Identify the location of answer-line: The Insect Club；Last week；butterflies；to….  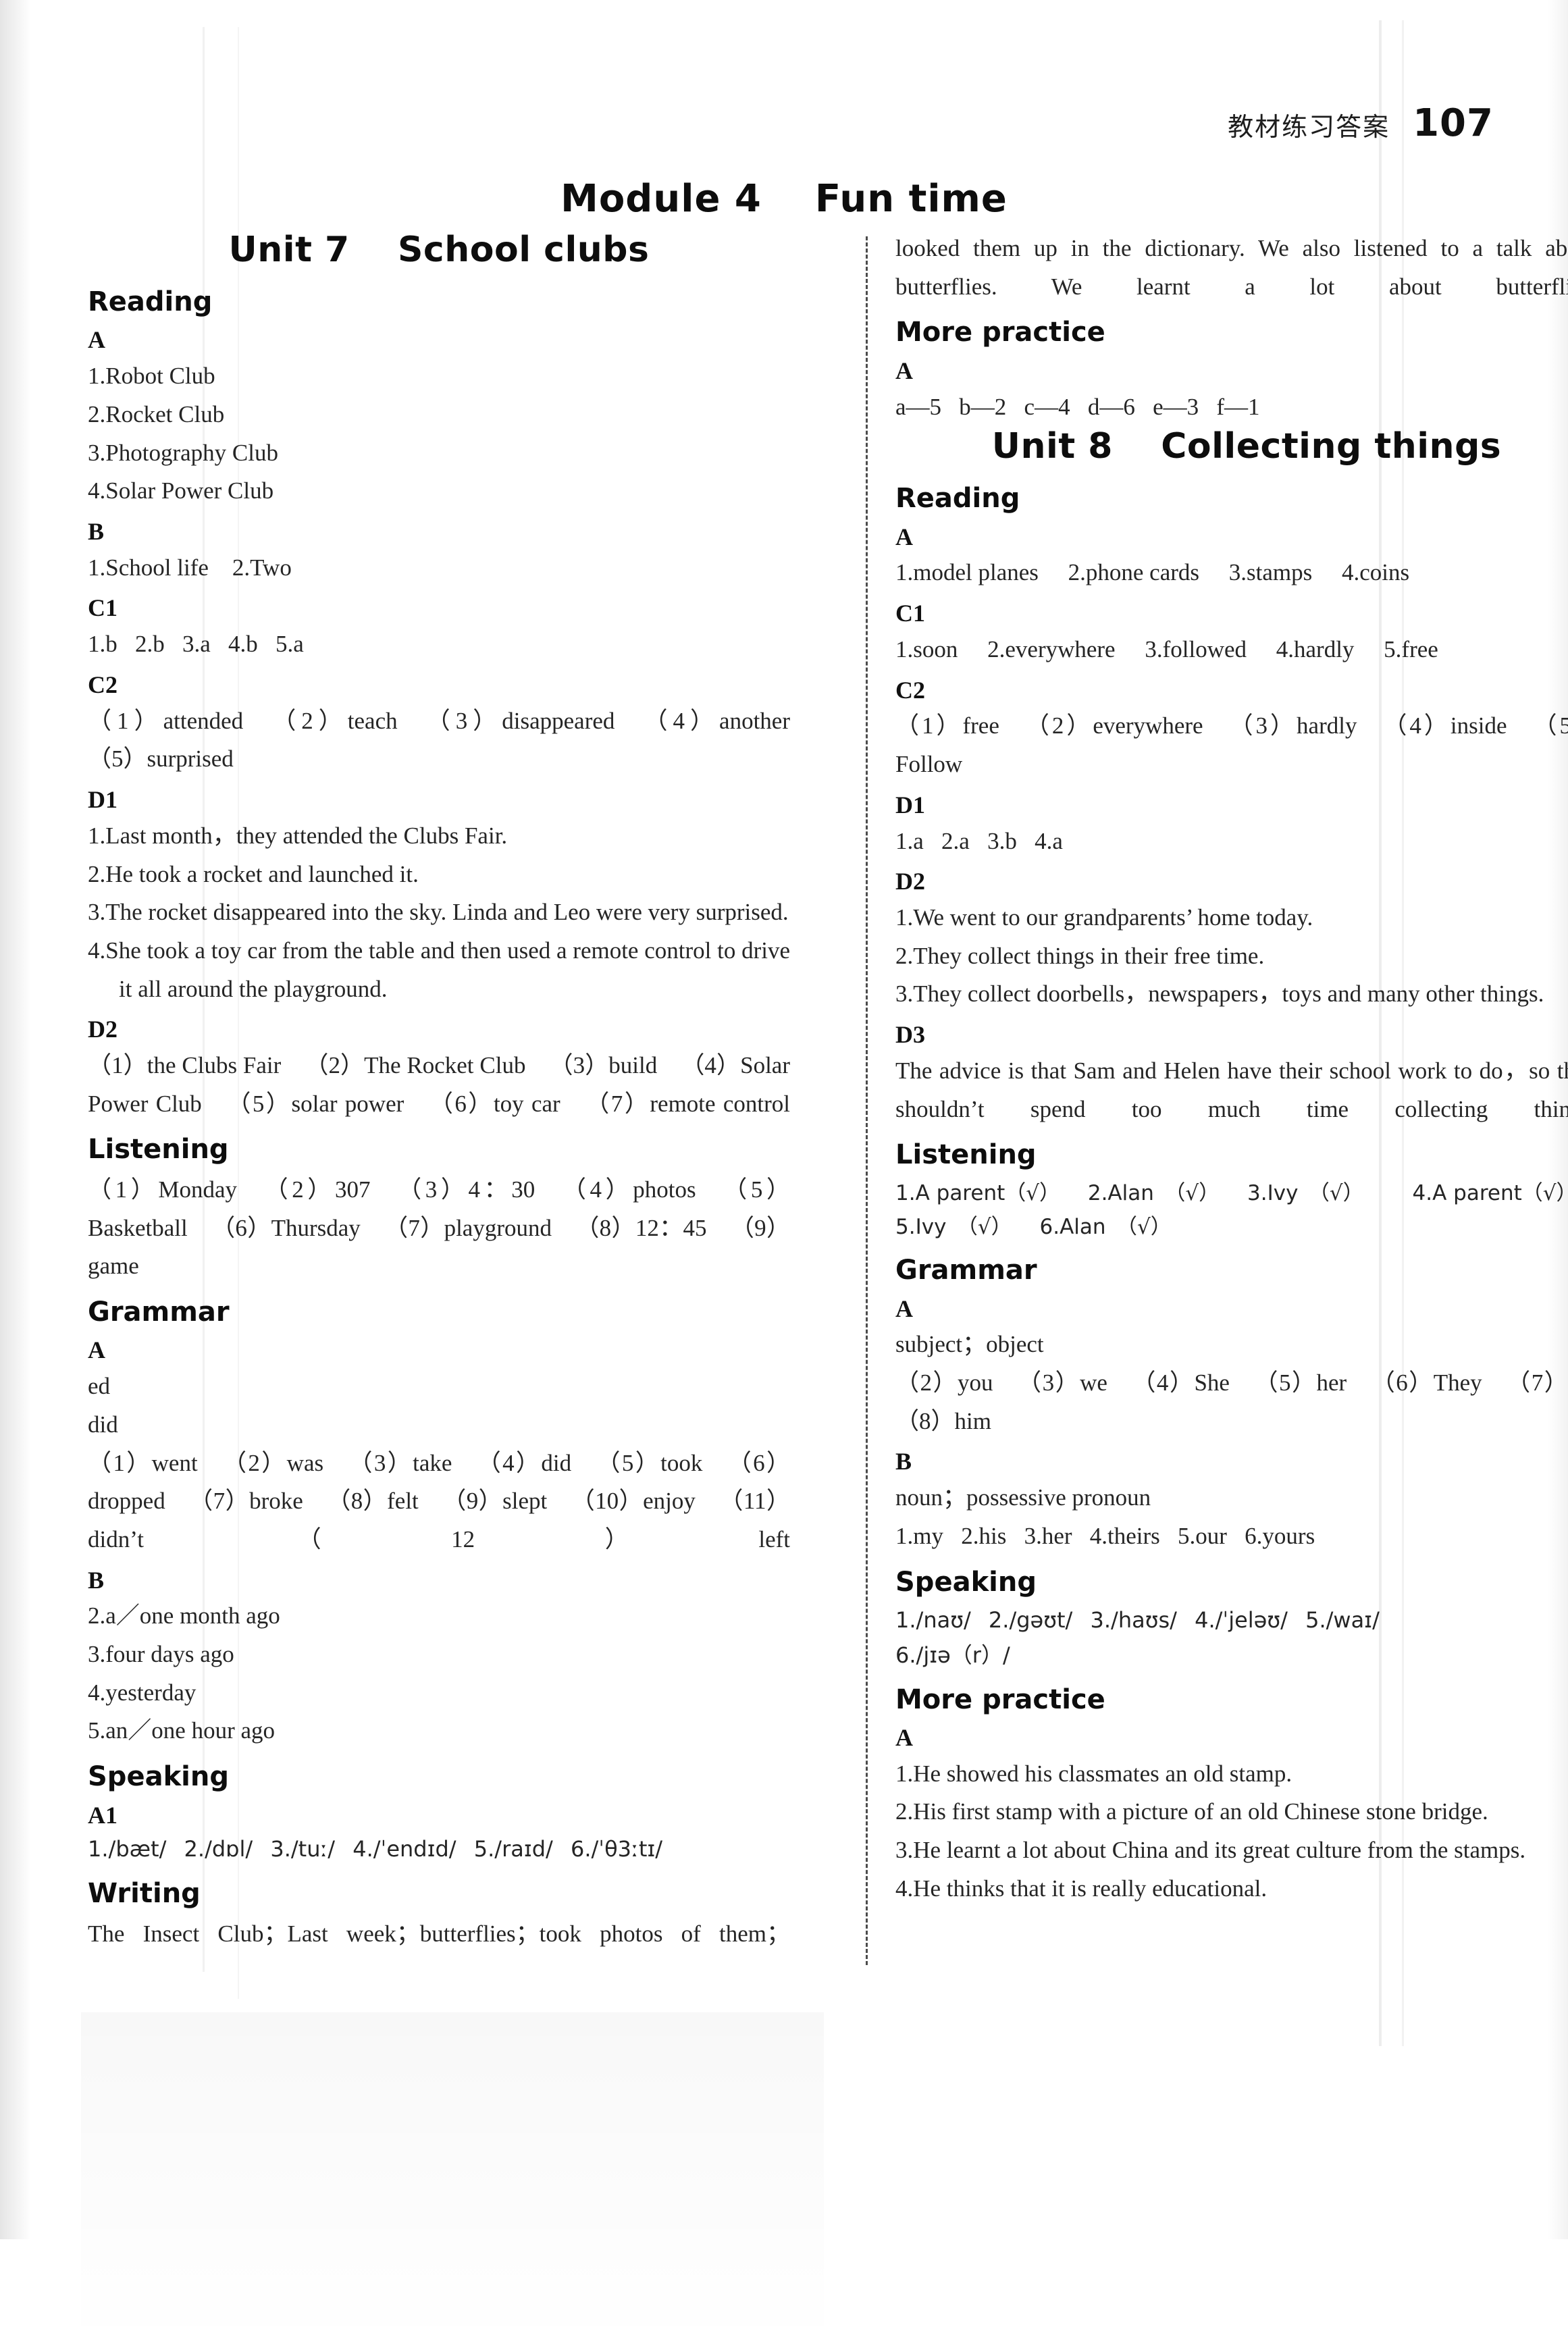
(439, 1933).